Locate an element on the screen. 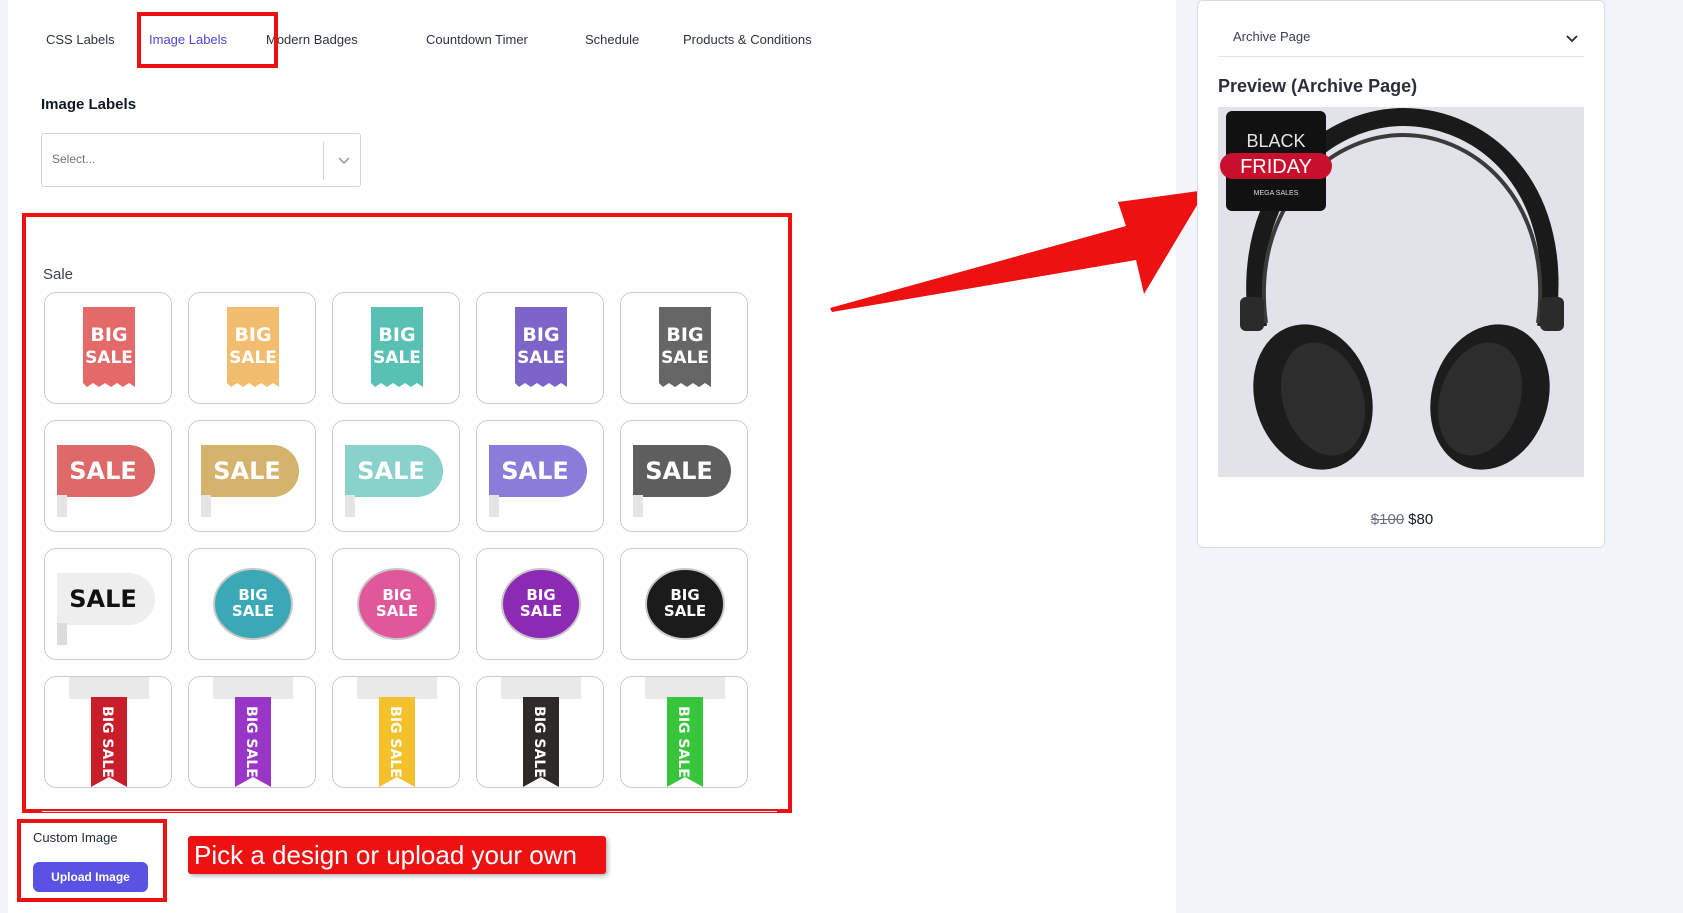 Image resolution: width=1683 pixels, height=913 pixels. select-divider is located at coordinates (323, 161).